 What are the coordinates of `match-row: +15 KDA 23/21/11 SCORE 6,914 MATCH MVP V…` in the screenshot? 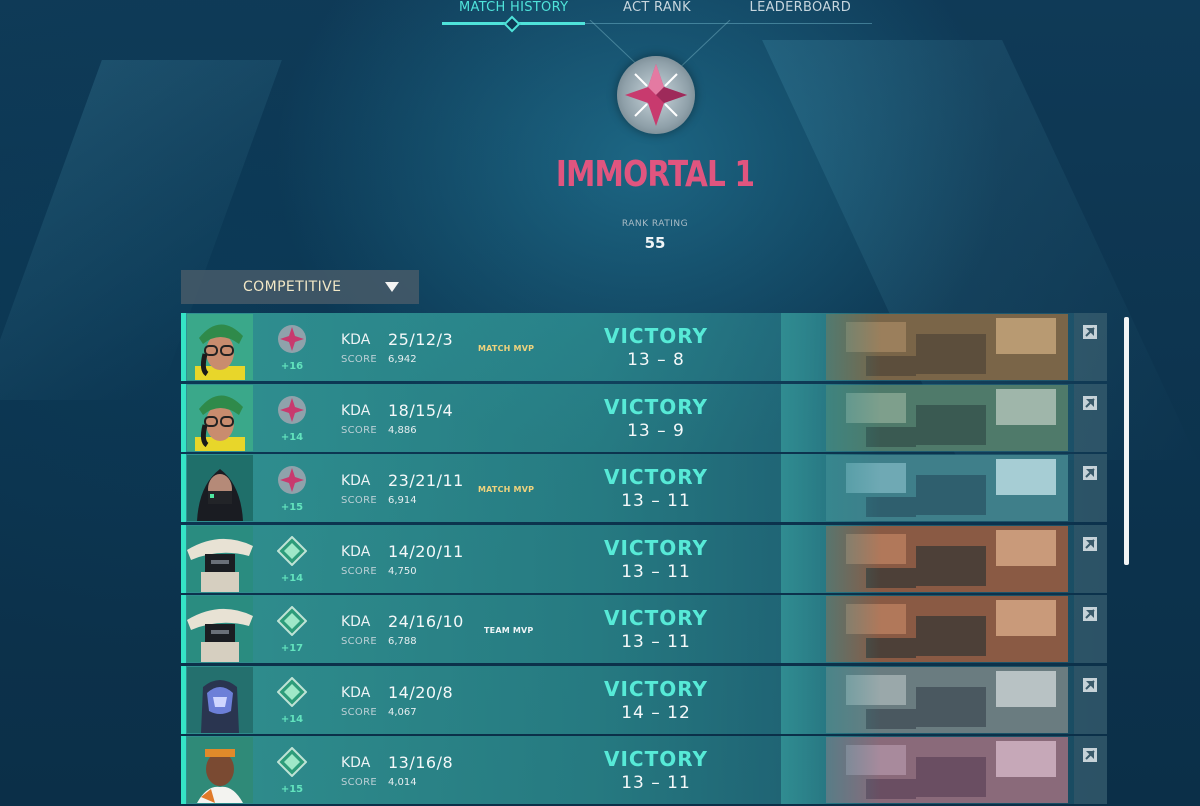 It's located at (644, 488).